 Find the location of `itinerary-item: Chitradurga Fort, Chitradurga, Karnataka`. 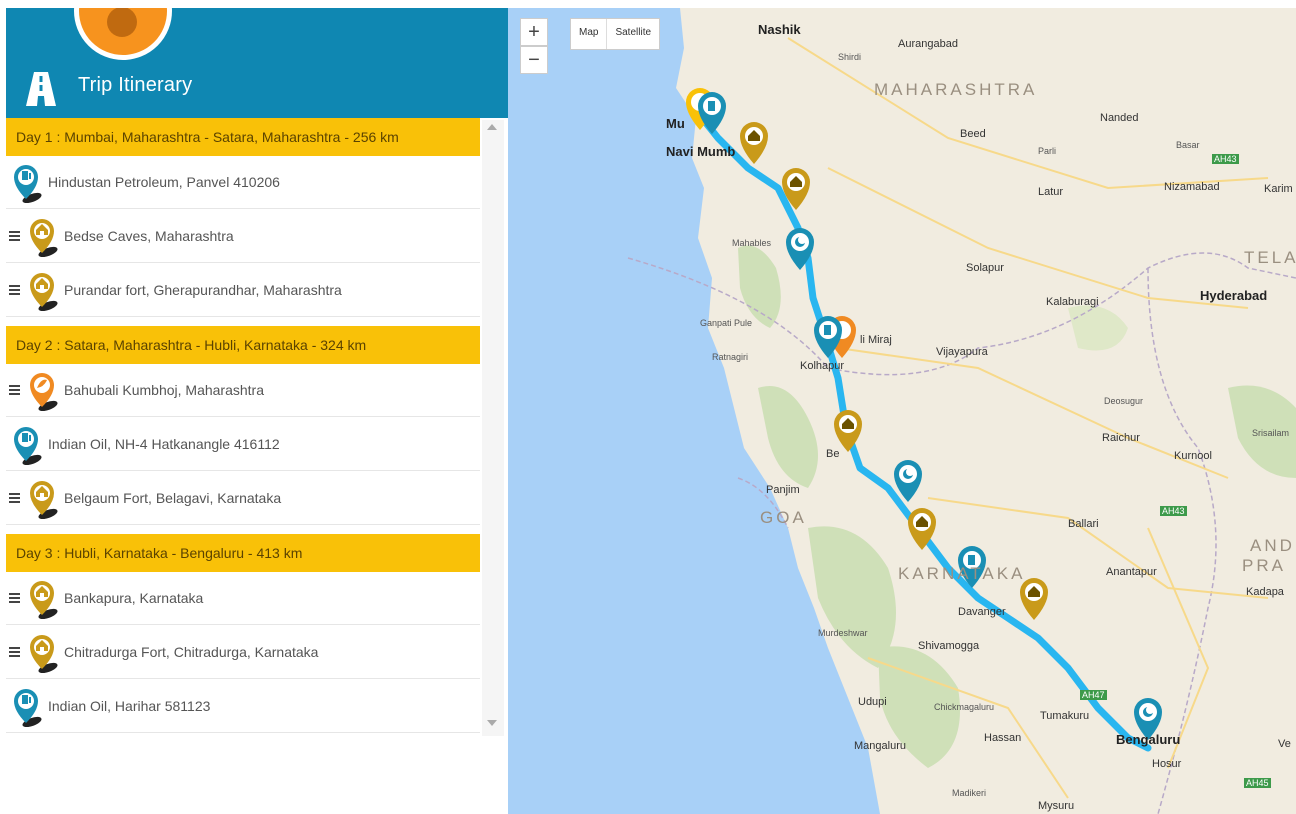

itinerary-item: Chitradurga Fort, Chitradurga, Karnataka is located at coordinates (243, 652).